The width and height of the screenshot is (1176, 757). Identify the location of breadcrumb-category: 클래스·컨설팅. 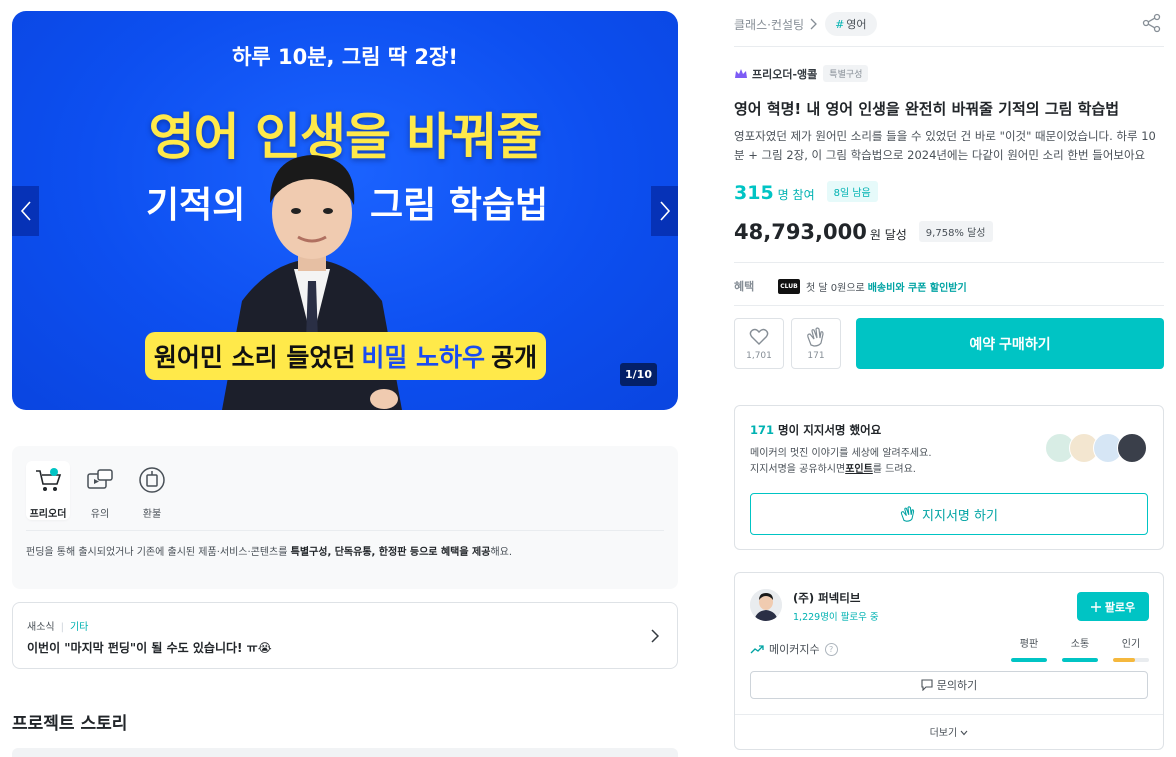
(769, 24).